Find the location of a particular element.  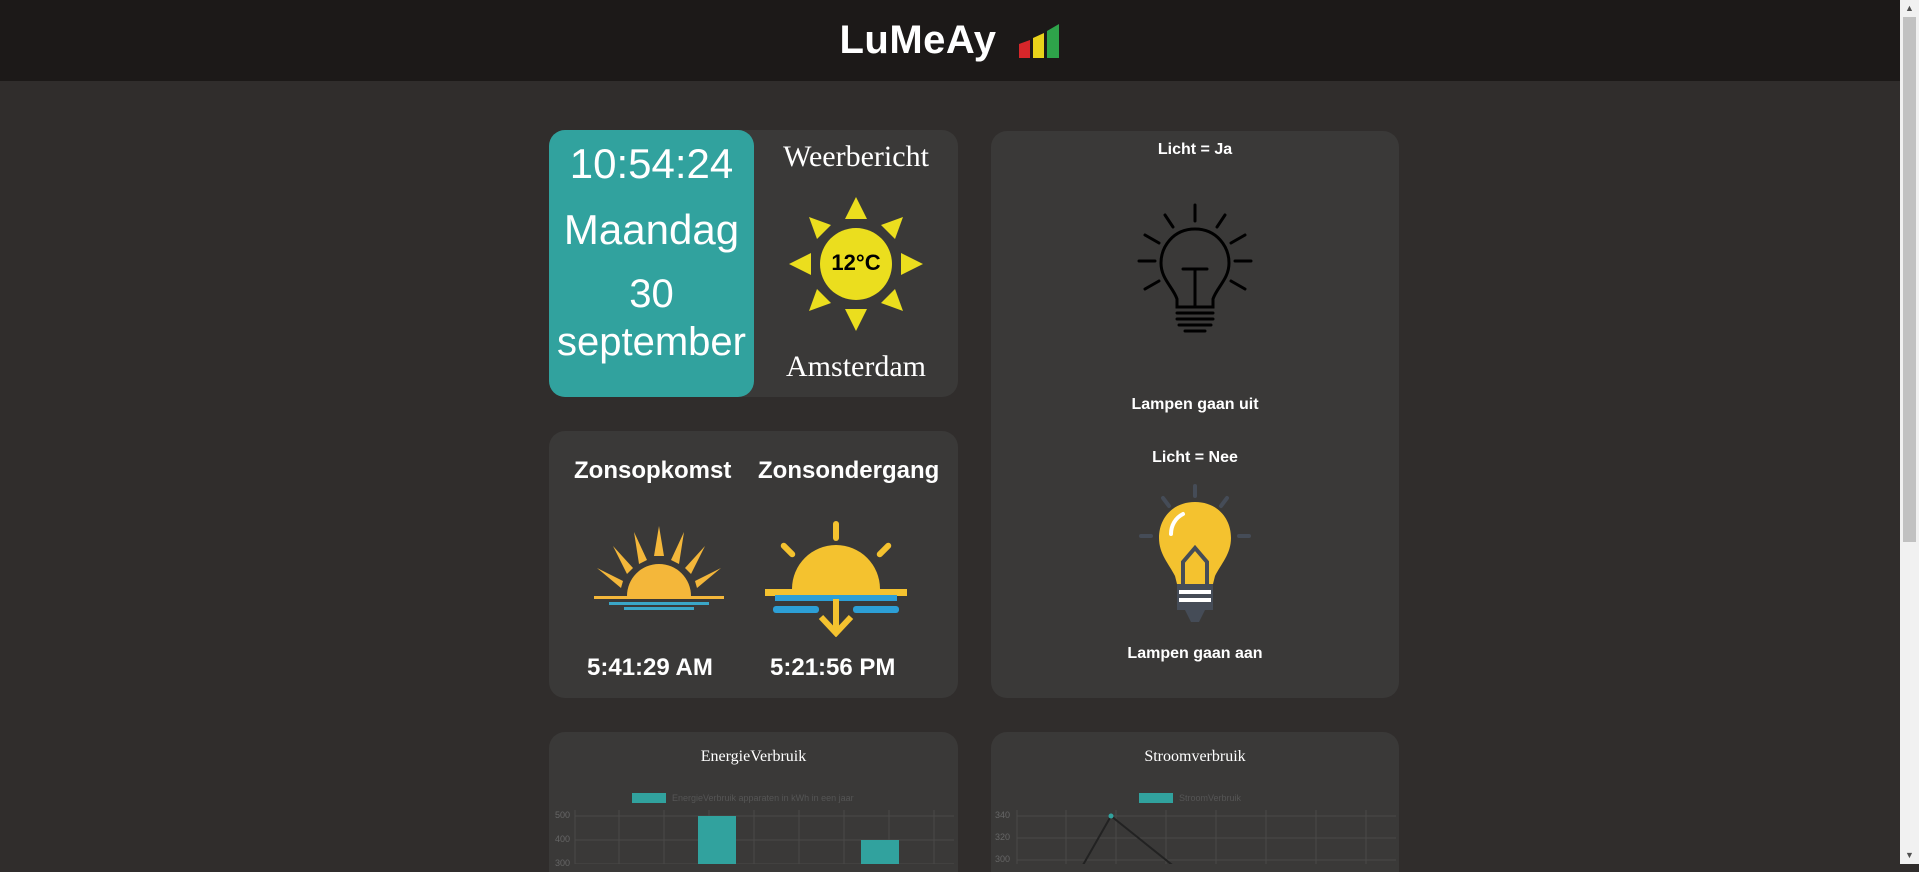

clock-panel: 10:54:24 Maandag 30 september is located at coordinates (651, 263).